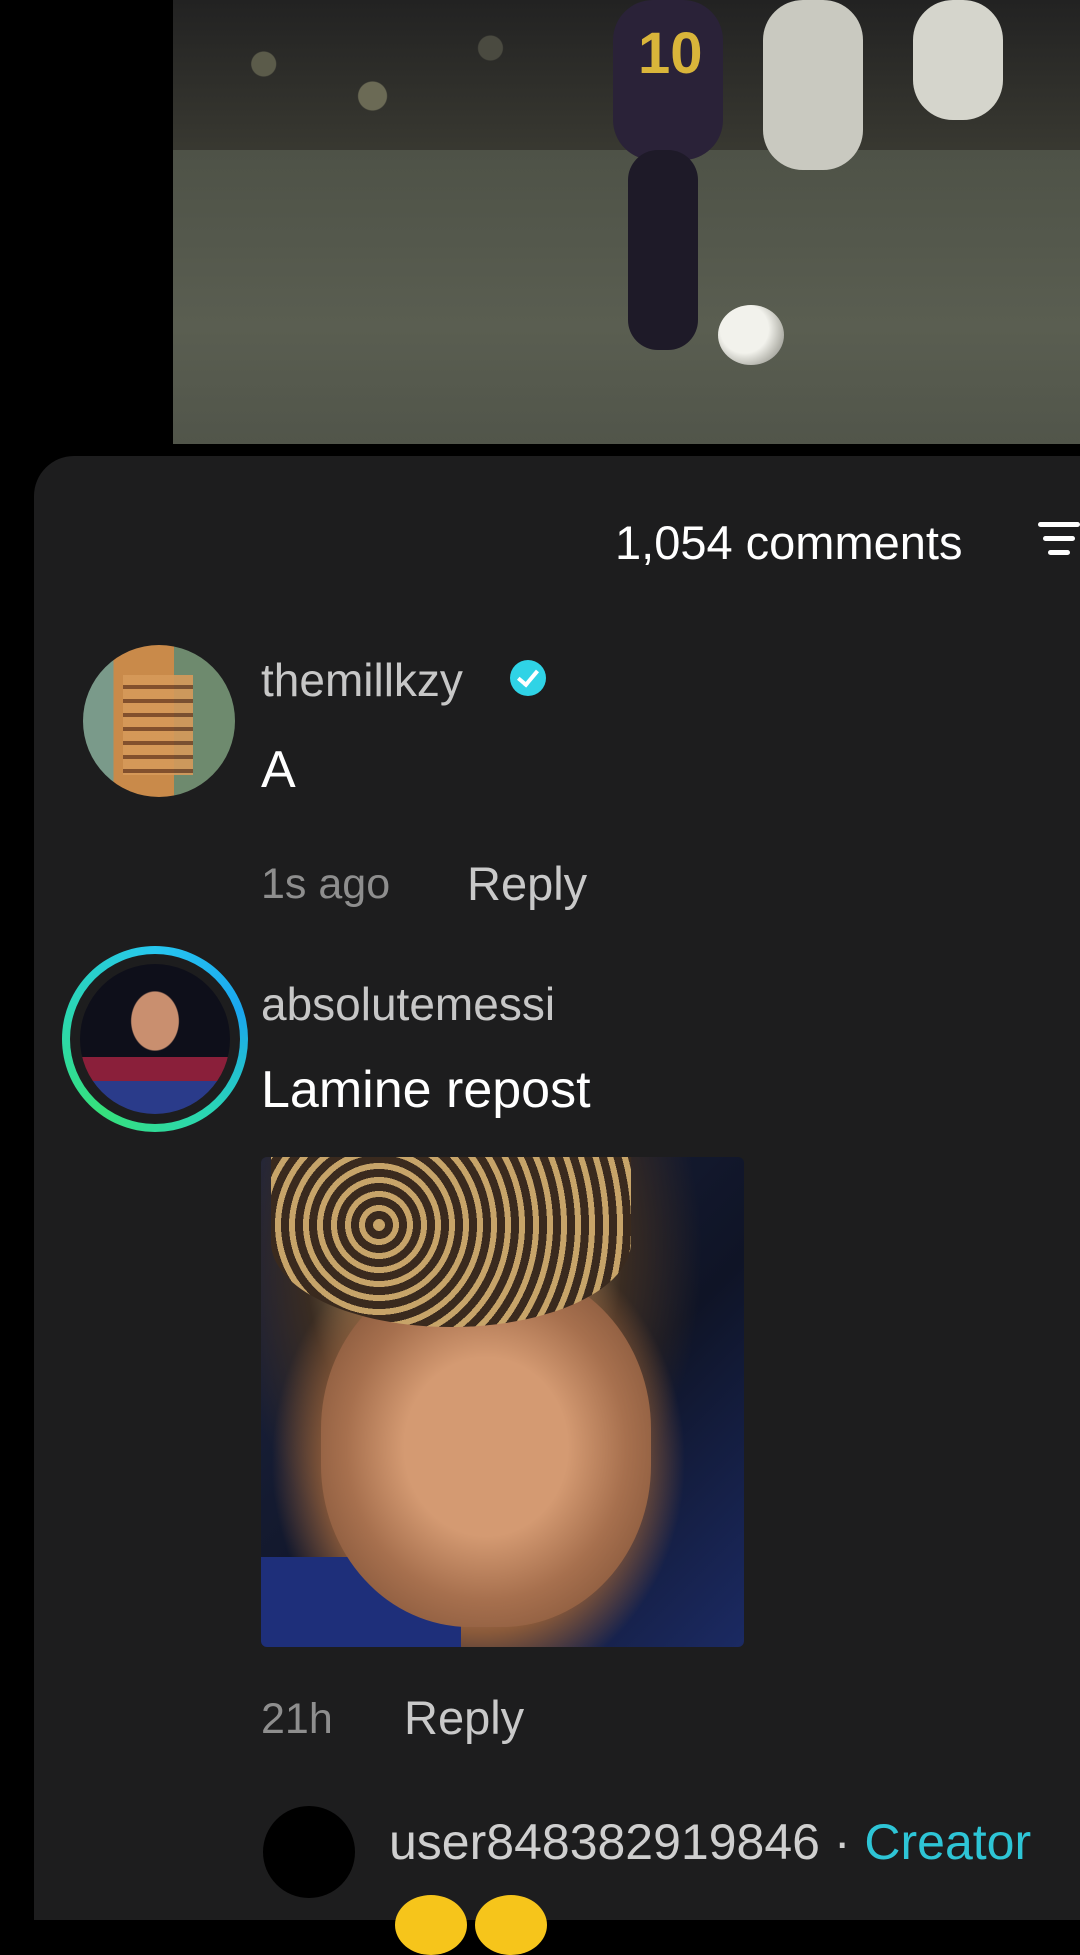 This screenshot has width=1080, height=1955. Describe the element at coordinates (528, 678) in the screenshot. I see `verified-icon` at that location.